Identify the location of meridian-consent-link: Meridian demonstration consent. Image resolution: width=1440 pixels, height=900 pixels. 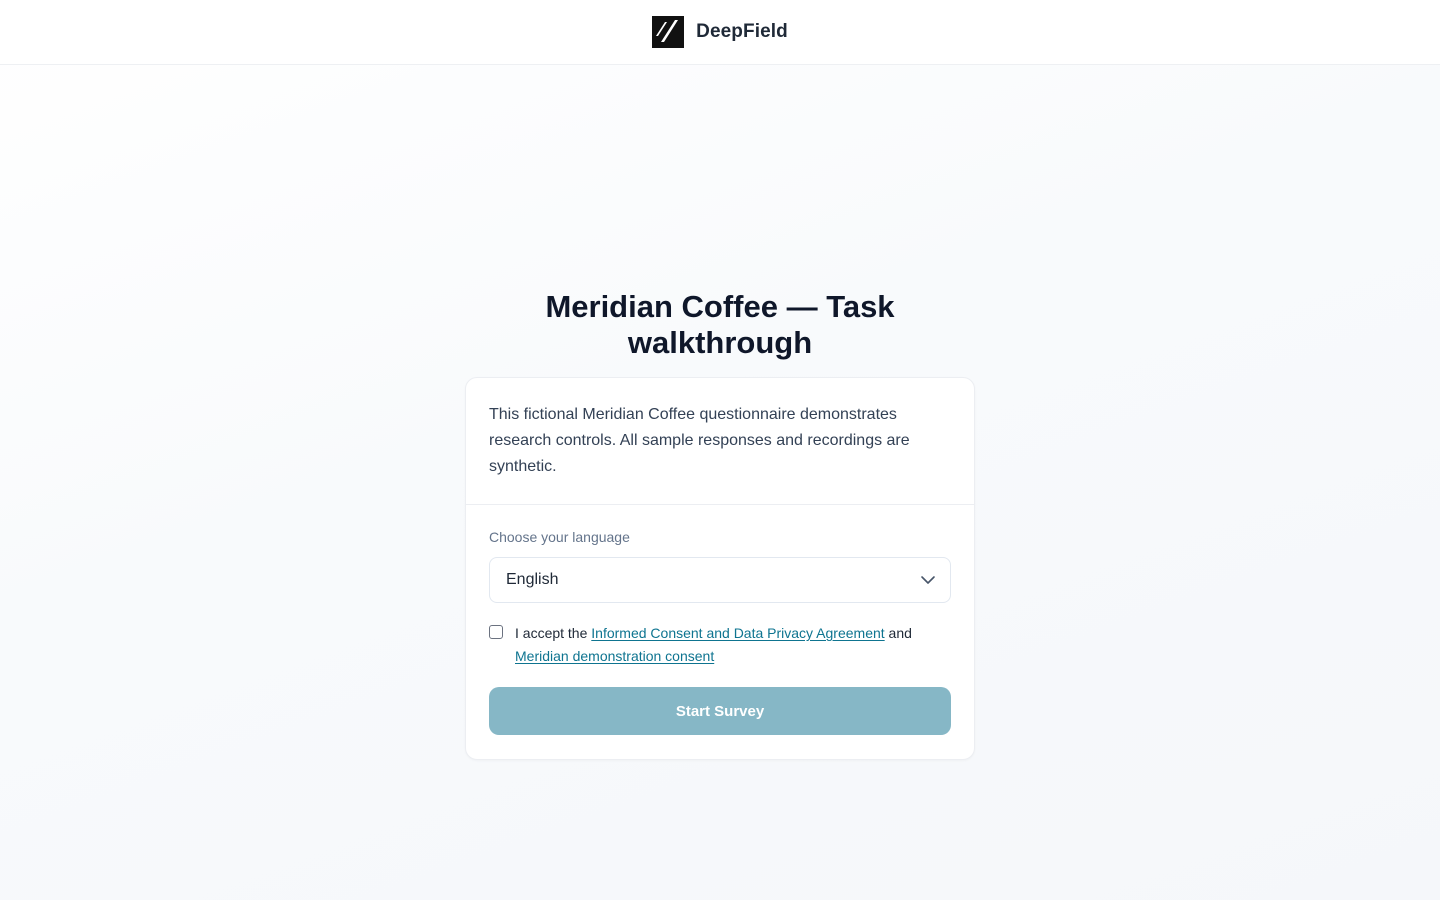
(614, 656).